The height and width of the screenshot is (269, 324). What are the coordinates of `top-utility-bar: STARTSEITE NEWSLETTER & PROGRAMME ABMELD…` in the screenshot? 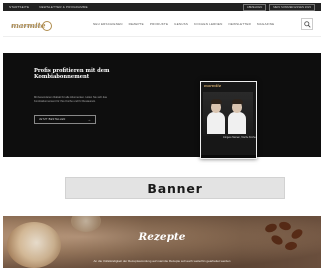 It's located at (162, 7).